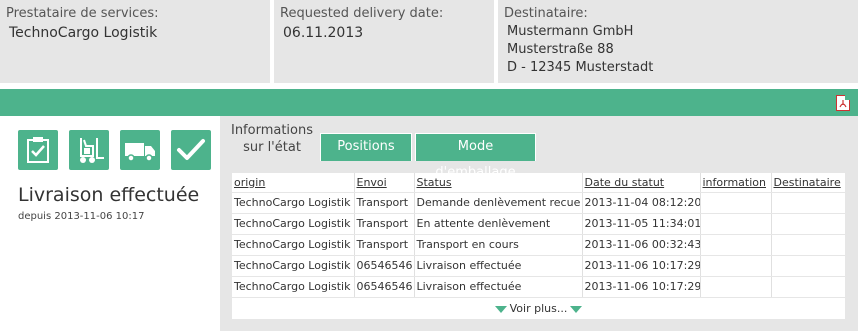 Image resolution: width=858 pixels, height=331 pixels. Describe the element at coordinates (560, 49) in the screenshot. I see `recipient-line-2: Musterstraße 88` at that location.